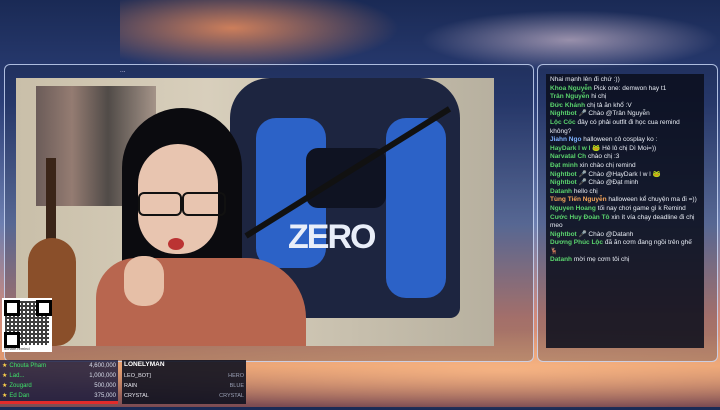 This screenshot has width=720, height=410. Describe the element at coordinates (652, 200) in the screenshot. I see `chat-text: halloween kể chuyện ma đi =))` at that location.